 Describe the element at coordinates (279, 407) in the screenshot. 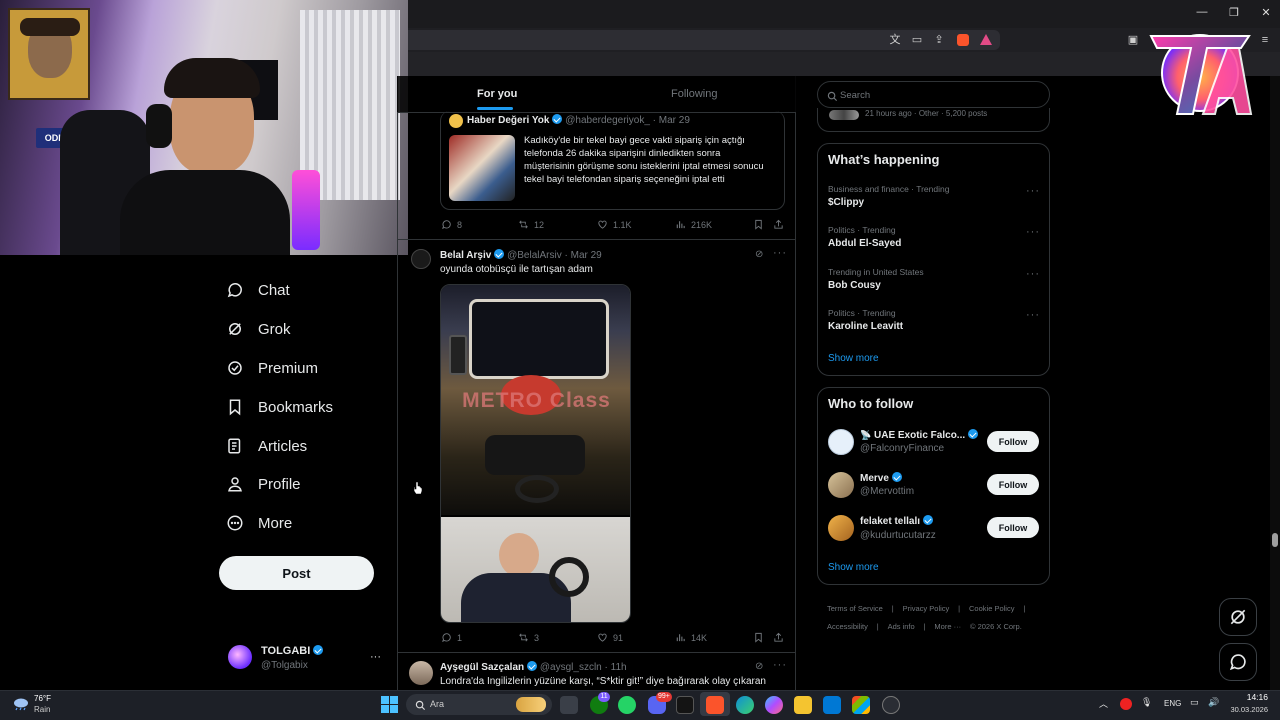

I see `nav-bookmarks: Bookmarks` at that location.